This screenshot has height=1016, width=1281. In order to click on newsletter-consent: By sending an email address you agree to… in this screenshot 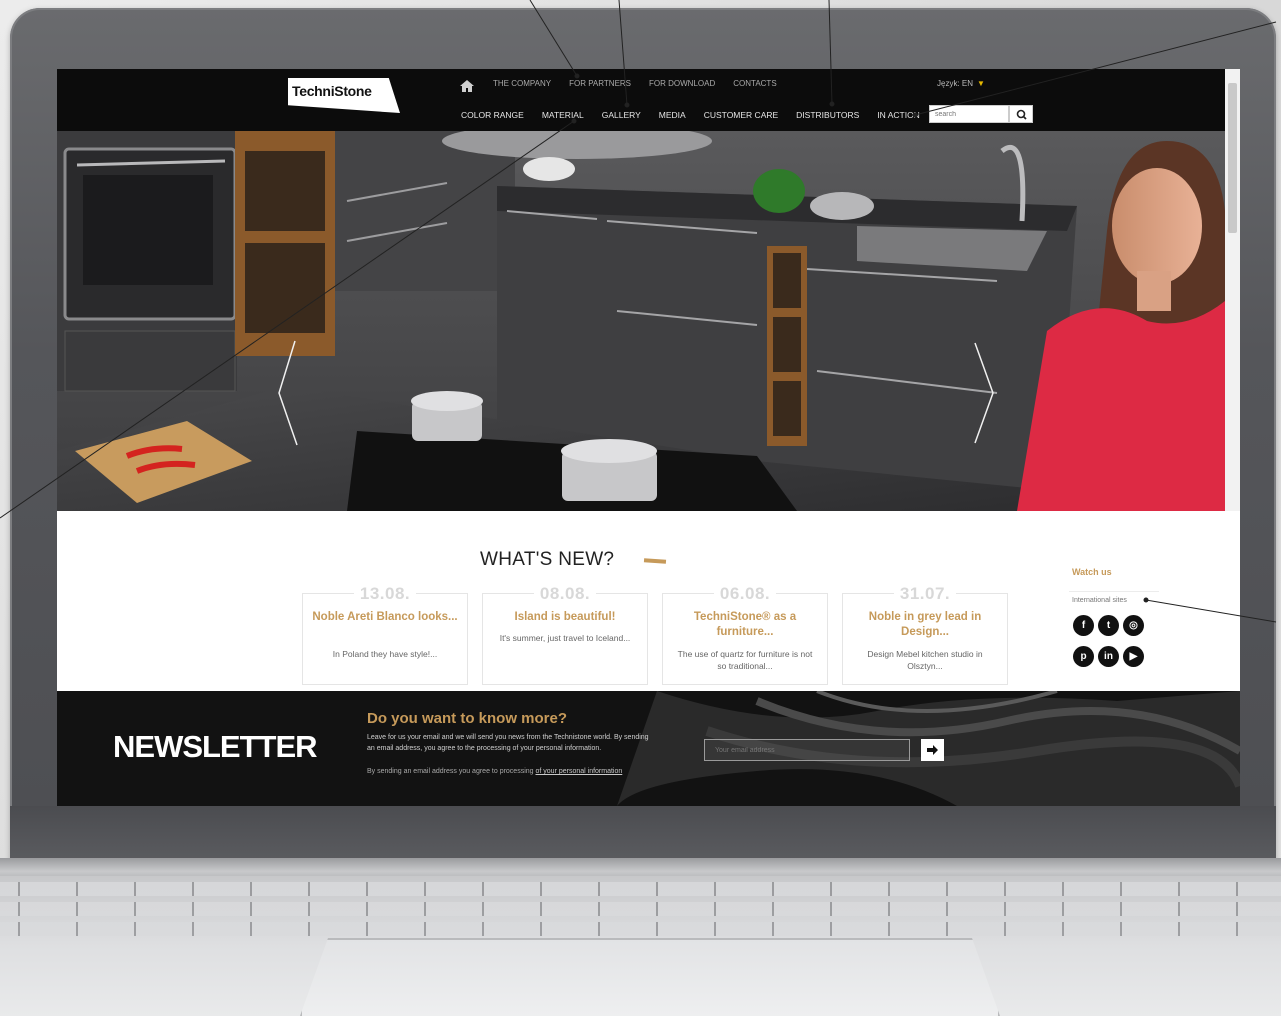, I will do `click(509, 772)`.